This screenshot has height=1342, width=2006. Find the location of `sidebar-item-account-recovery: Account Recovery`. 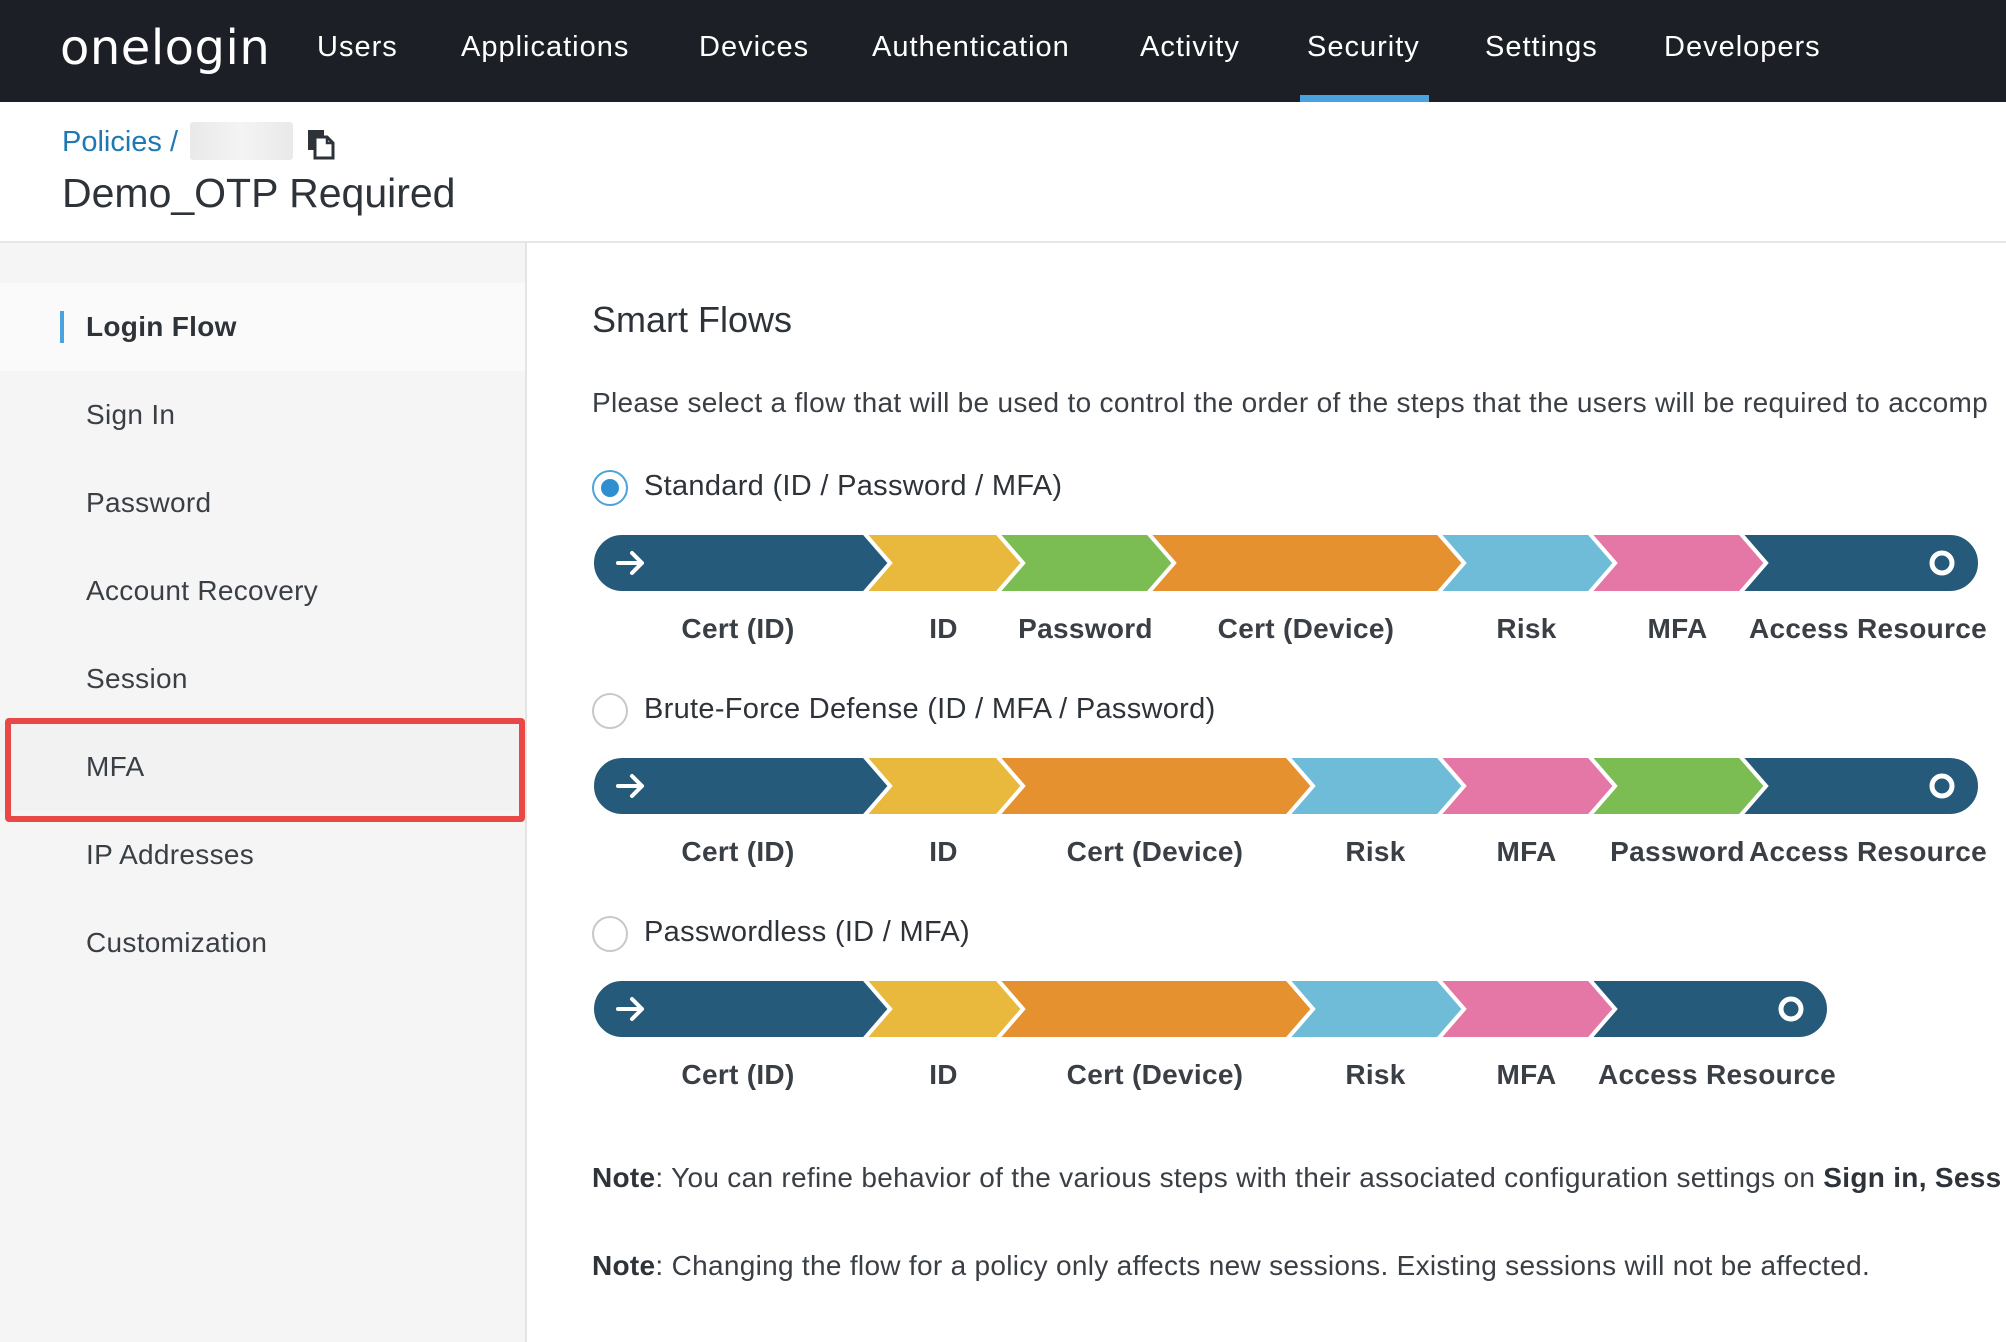

sidebar-item-account-recovery: Account Recovery is located at coordinates (262, 591).